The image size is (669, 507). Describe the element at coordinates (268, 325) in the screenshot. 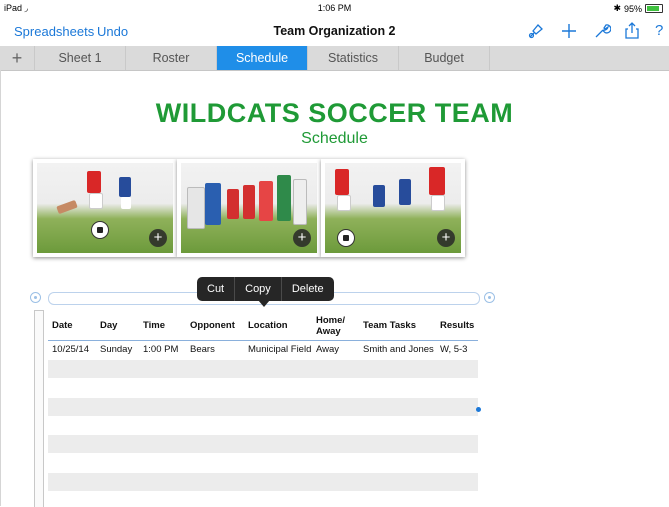

I see `header-location: Location` at that location.